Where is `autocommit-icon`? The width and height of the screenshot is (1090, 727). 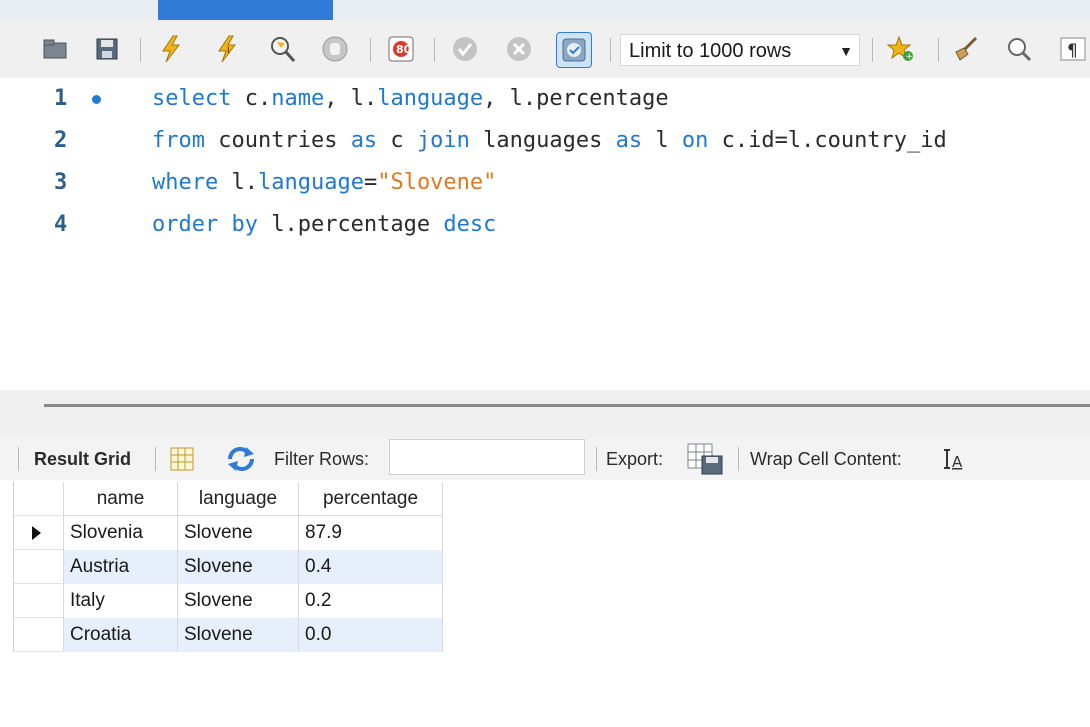 autocommit-icon is located at coordinates (574, 50).